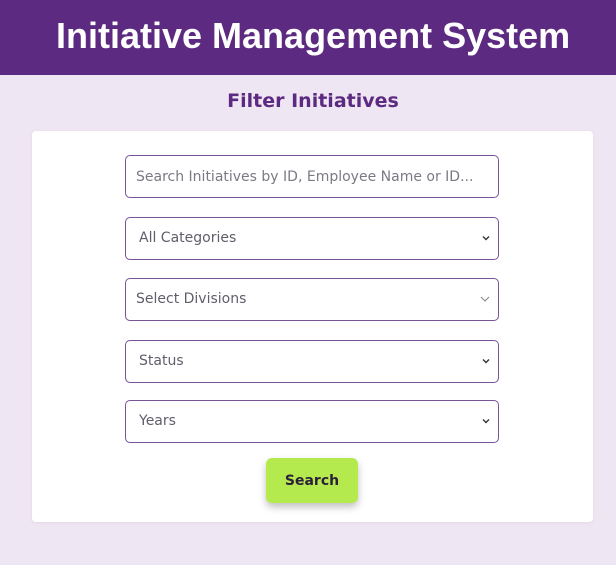 The image size is (616, 565). I want to click on status-select-value: Status, so click(161, 361).